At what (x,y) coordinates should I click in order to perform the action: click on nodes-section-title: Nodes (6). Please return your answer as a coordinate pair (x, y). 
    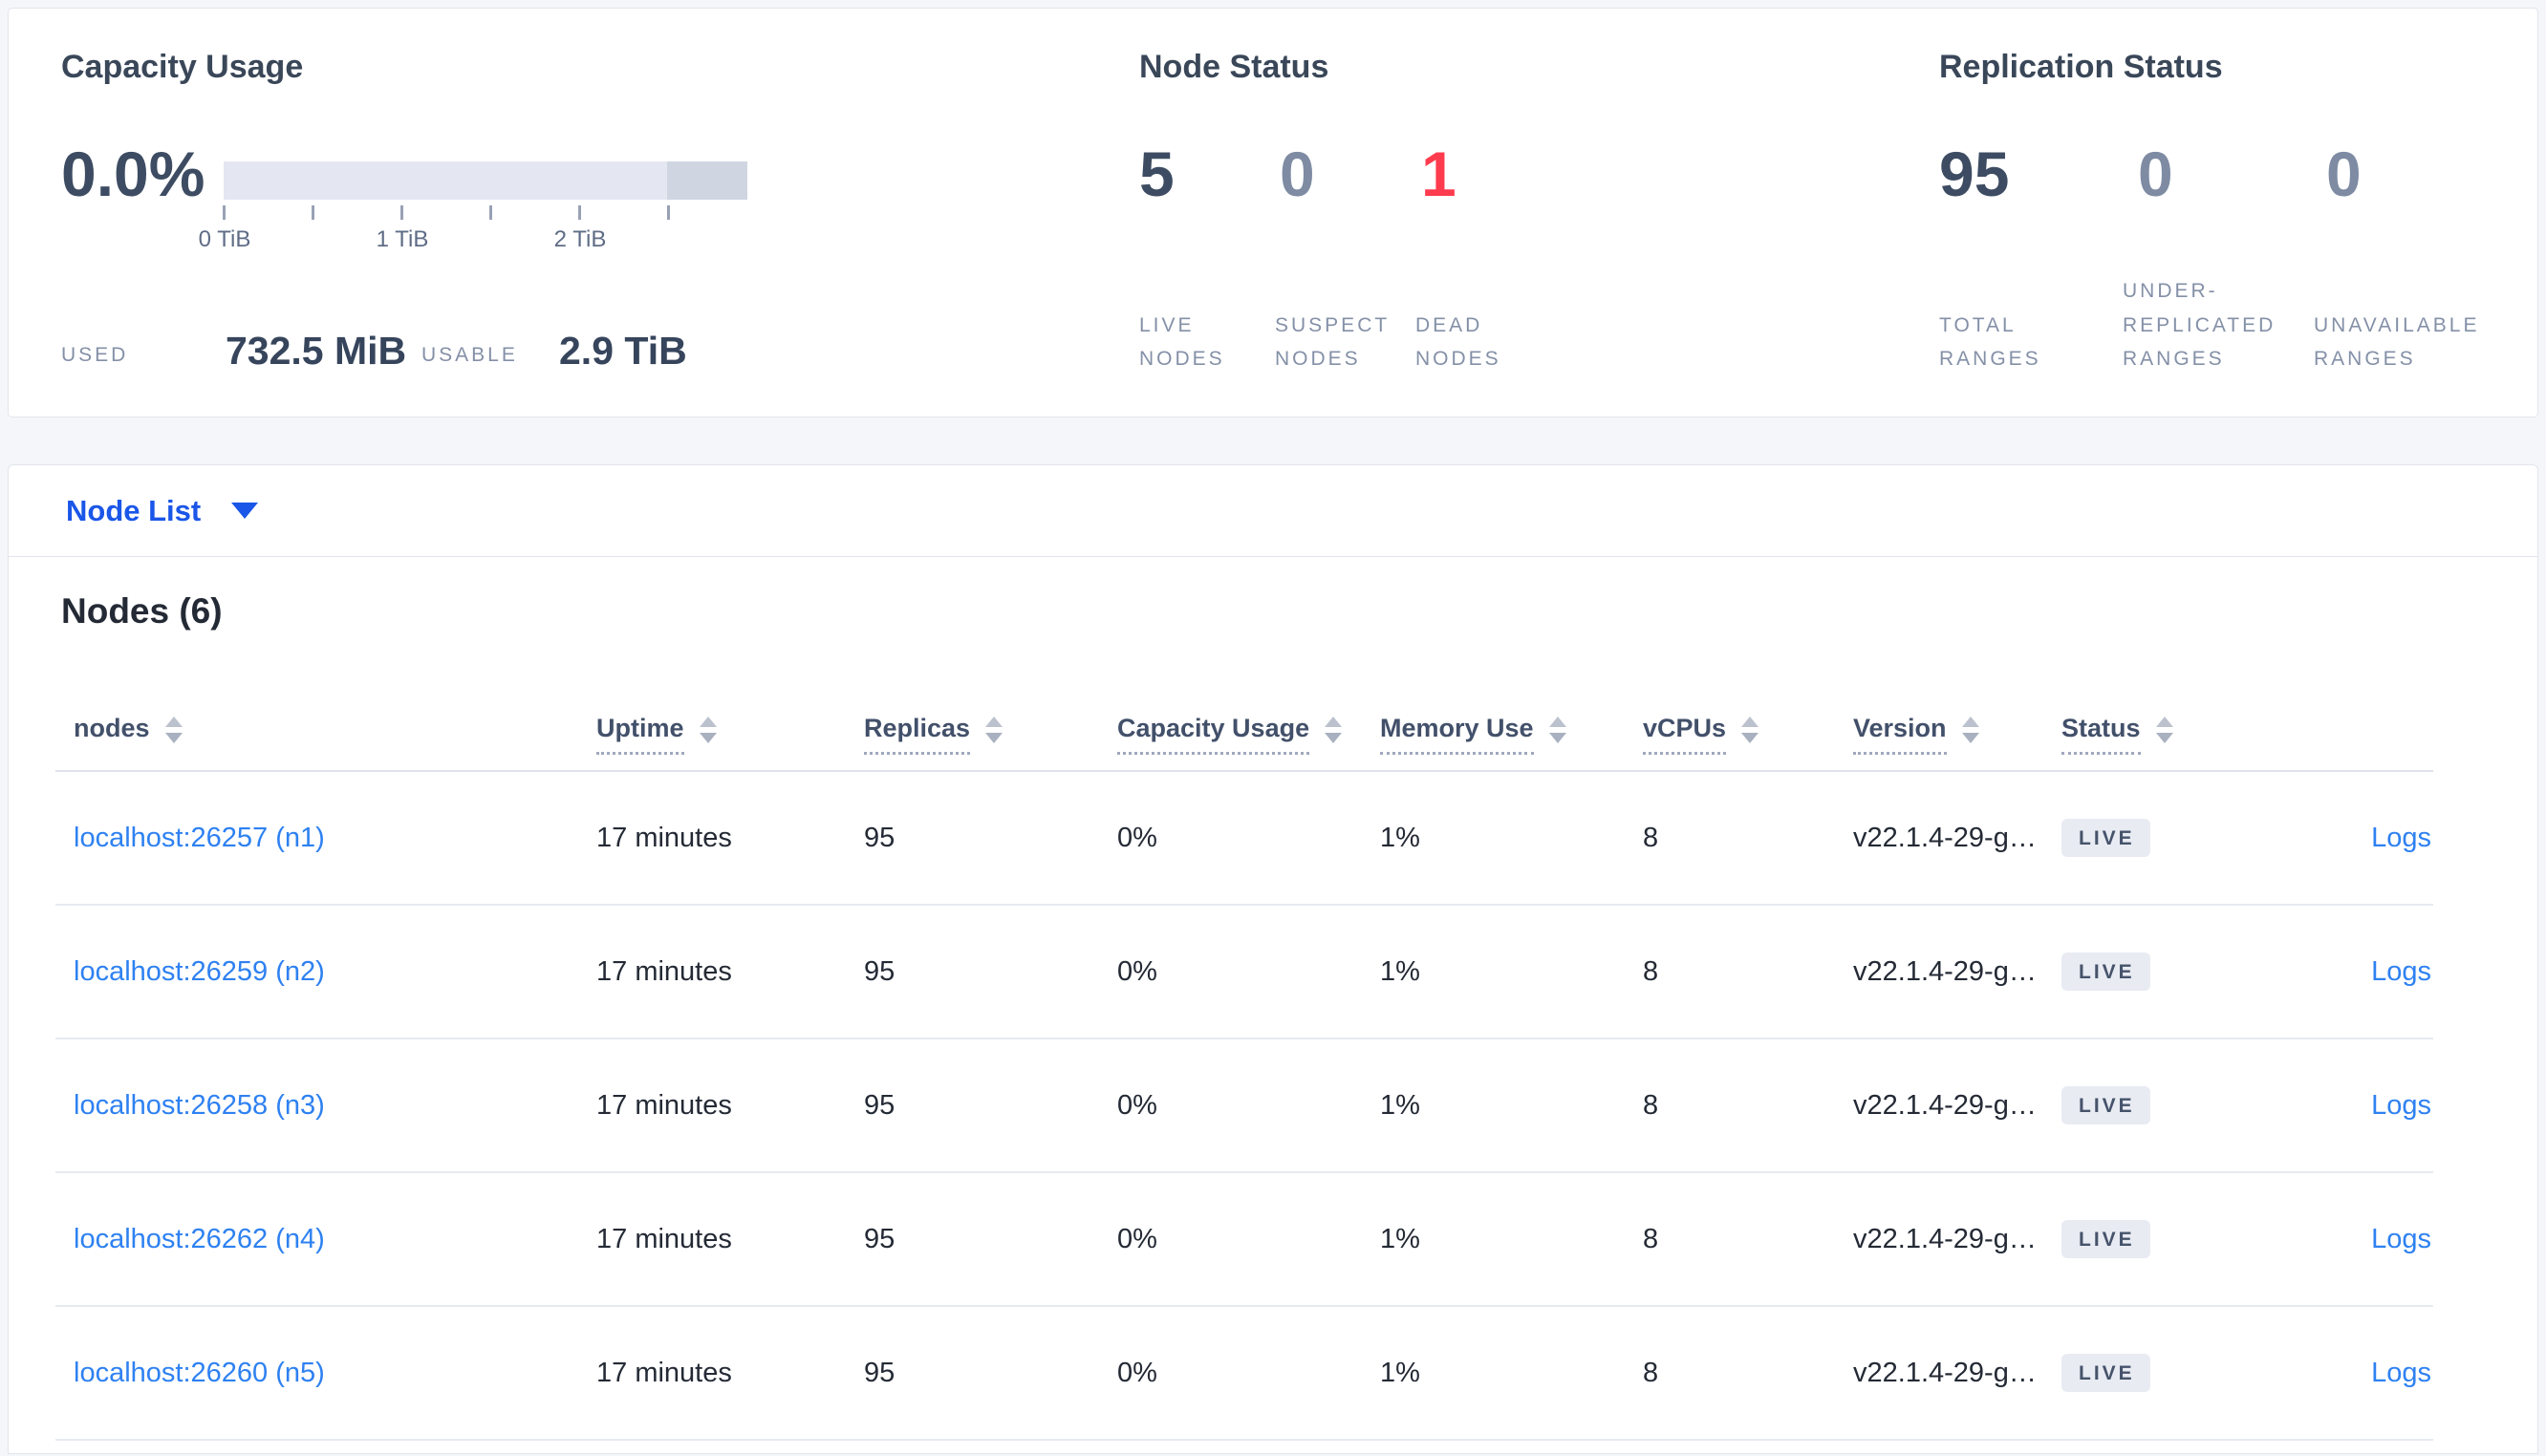
    Looking at the image, I should click on (142, 611).